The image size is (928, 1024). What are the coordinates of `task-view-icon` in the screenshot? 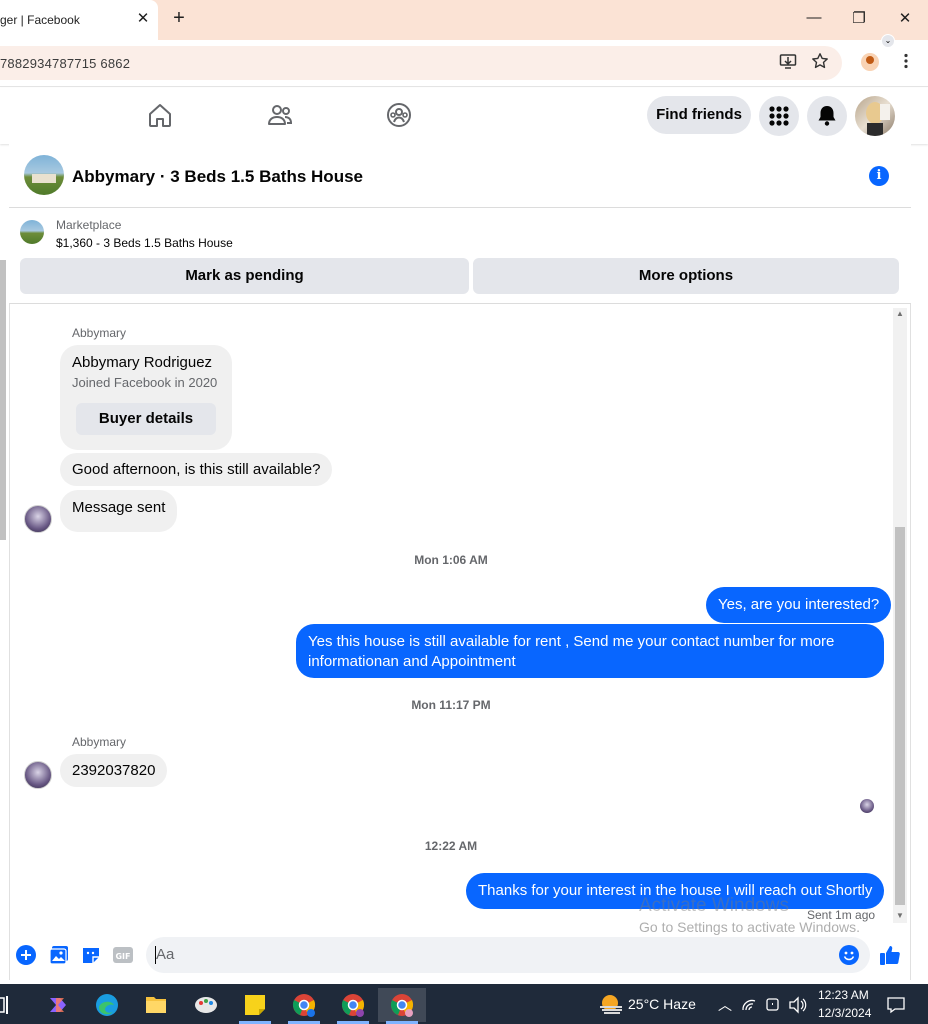 It's located at (16, 1005).